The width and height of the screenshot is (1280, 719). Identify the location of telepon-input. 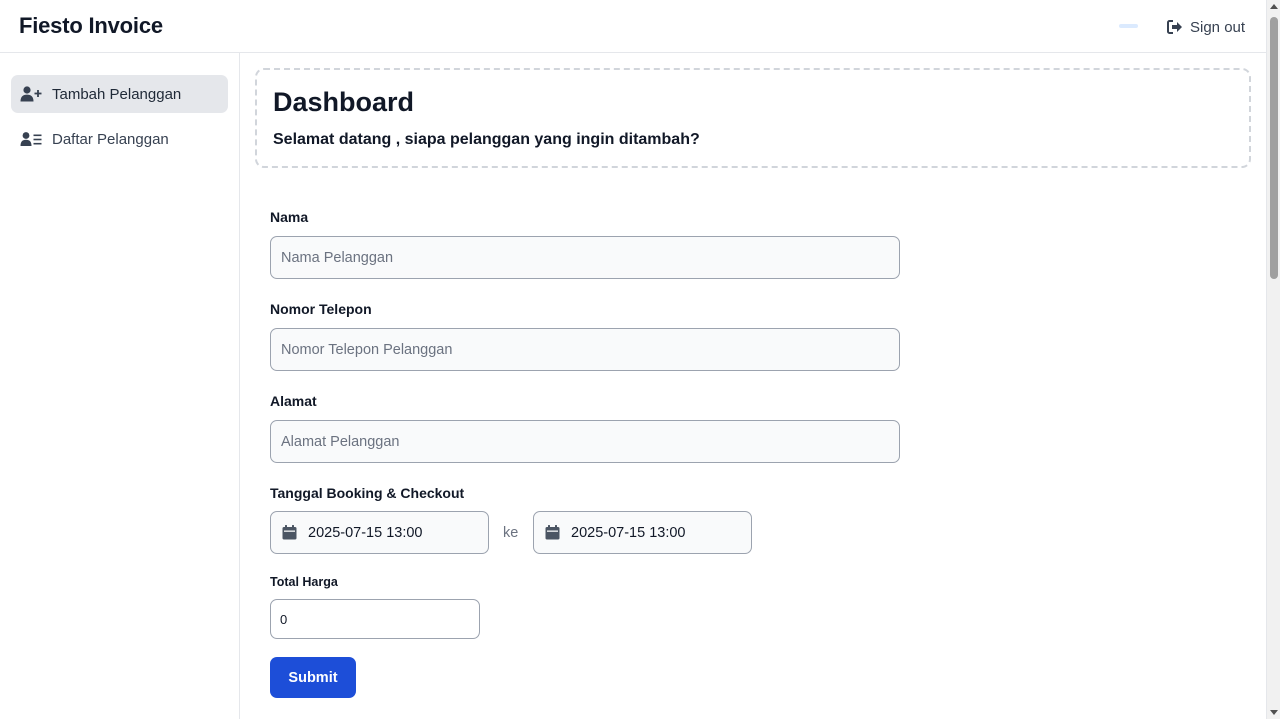
(585, 349).